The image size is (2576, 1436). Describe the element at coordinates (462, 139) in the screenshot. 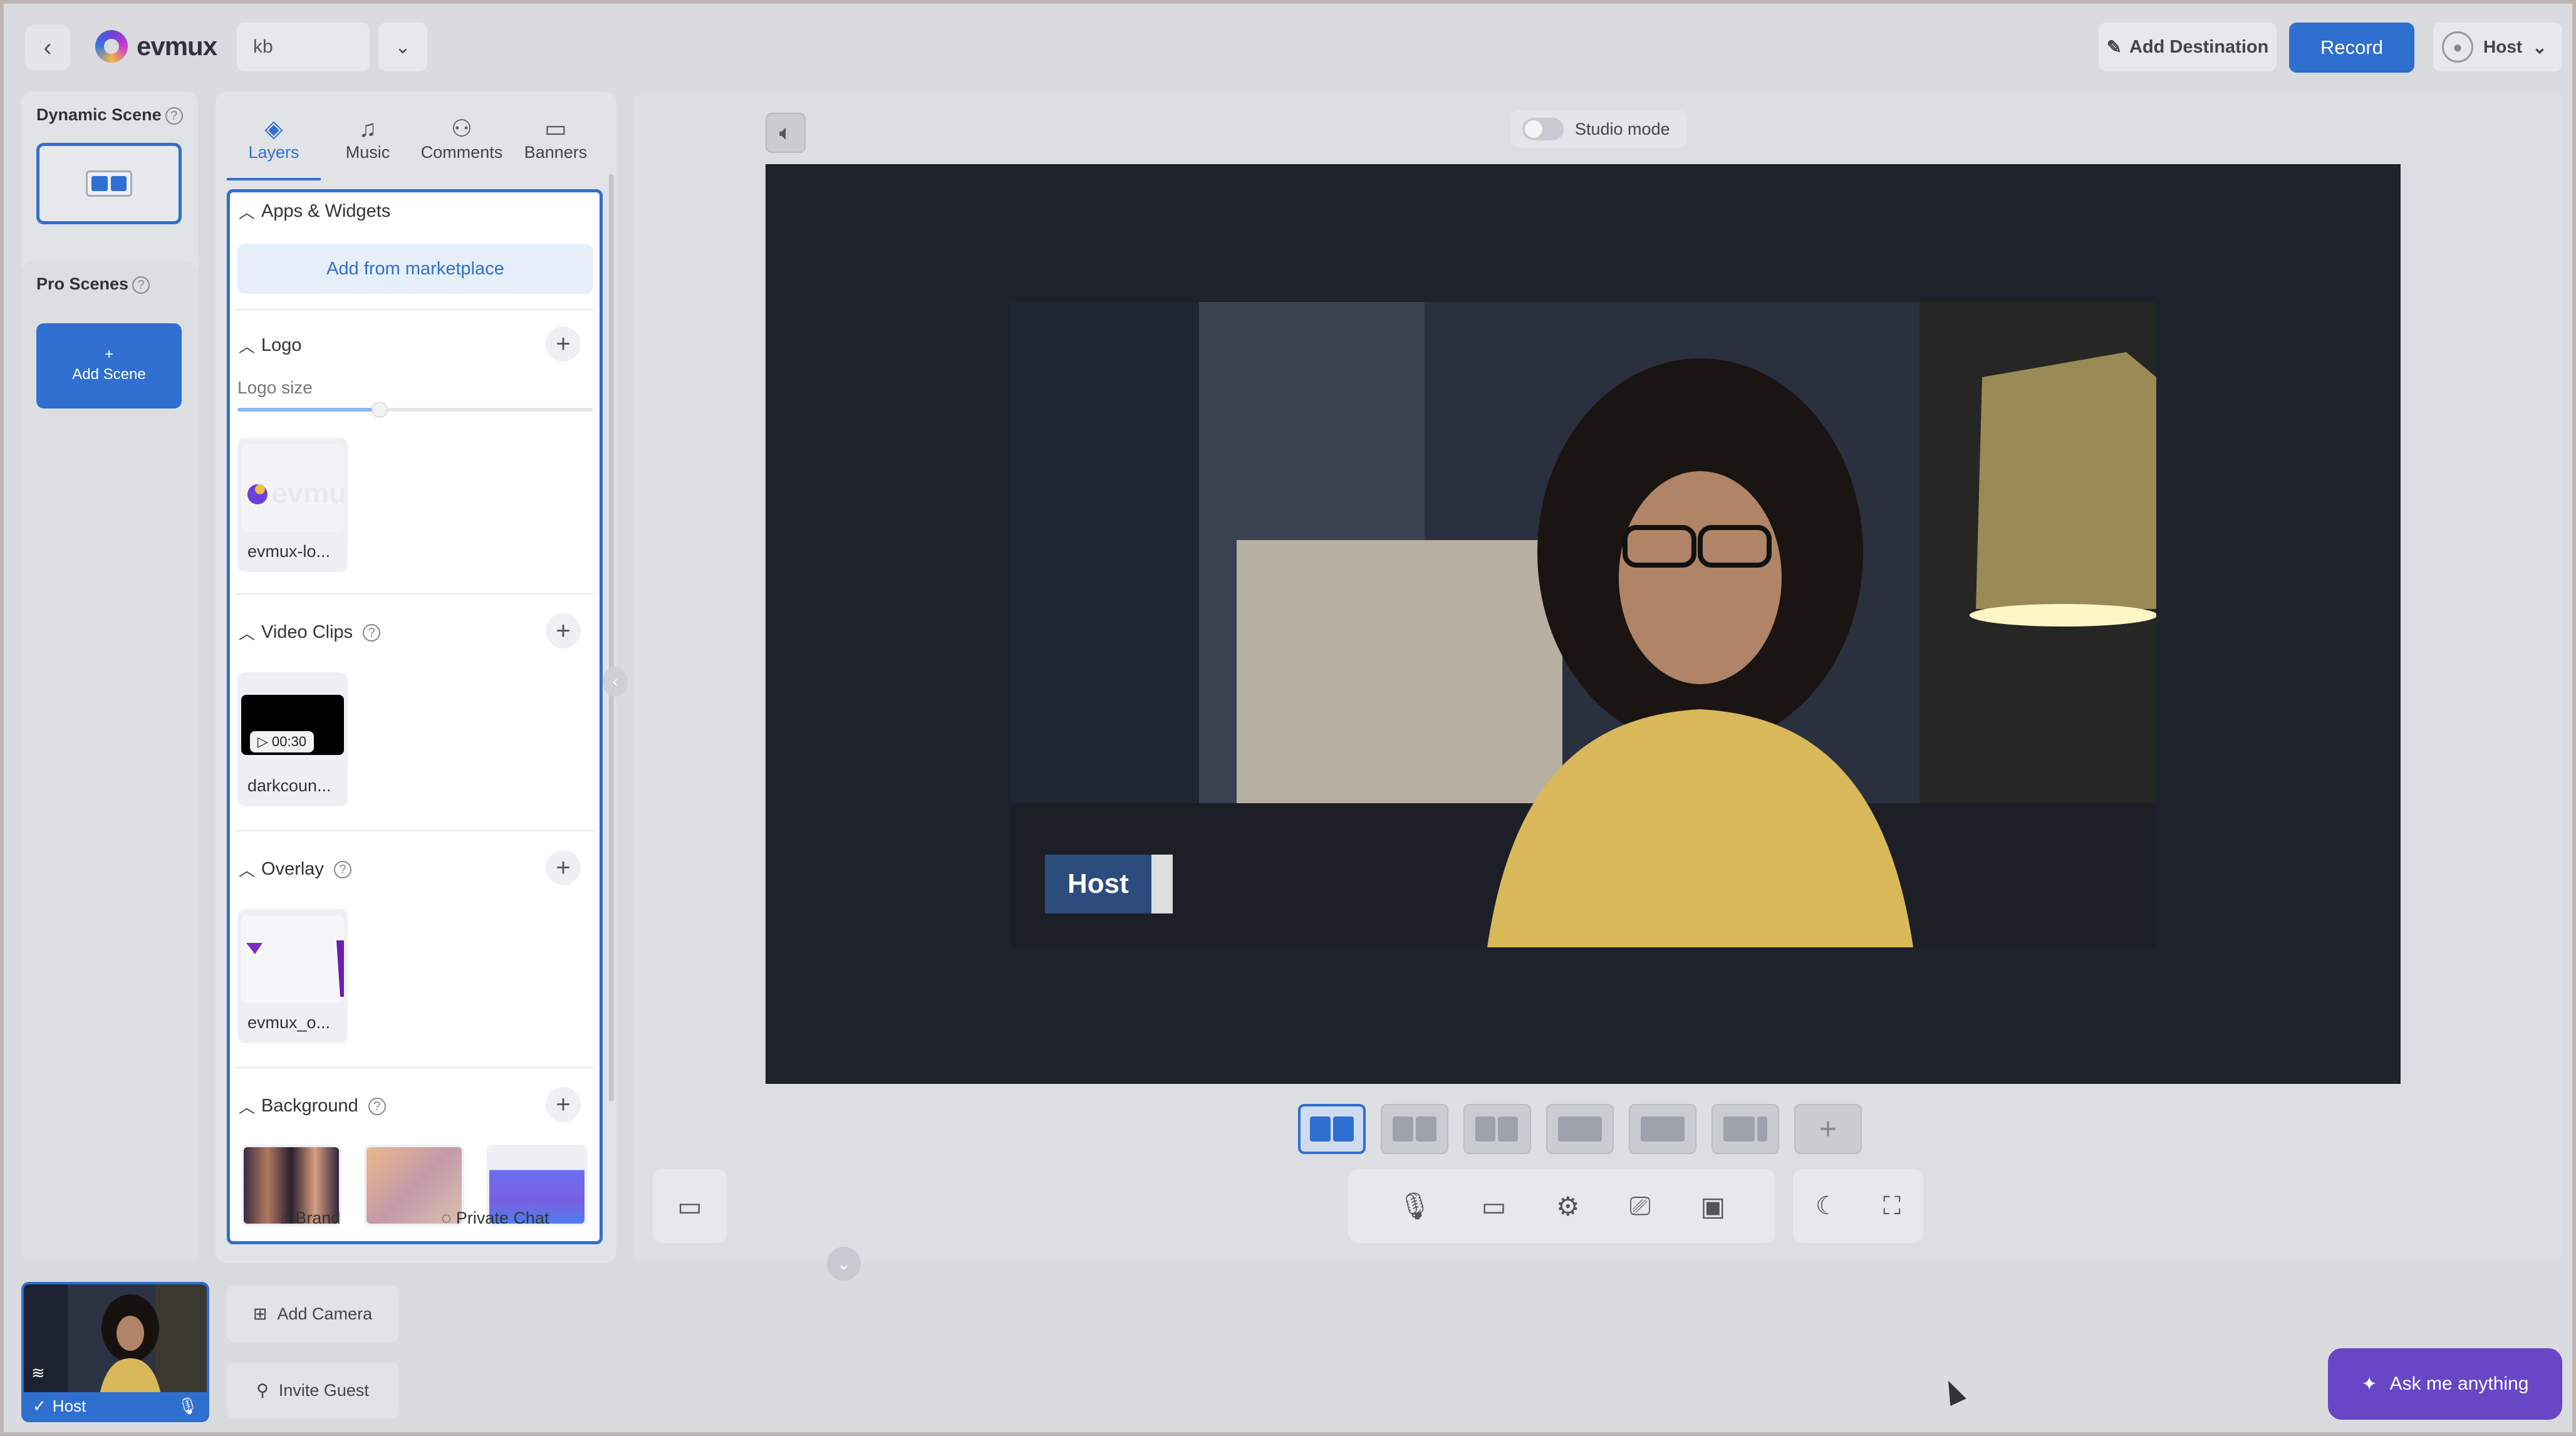

I see `tab-comments: ⚇ Comments` at that location.